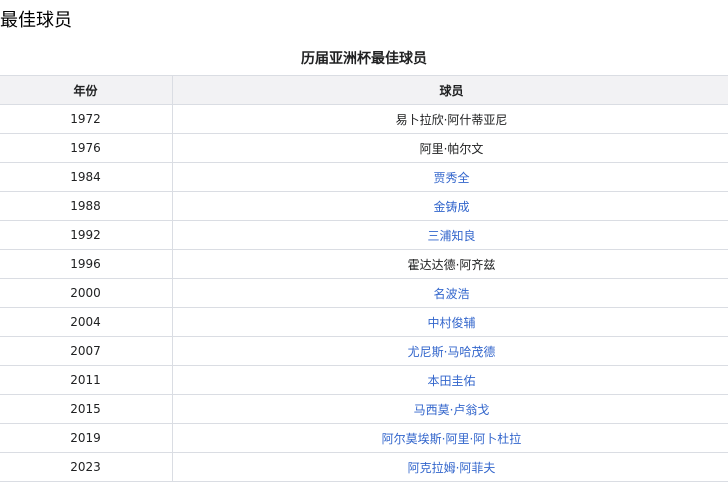  What do you see at coordinates (86, 322) in the screenshot?
I see `year-cell: 2004` at bounding box center [86, 322].